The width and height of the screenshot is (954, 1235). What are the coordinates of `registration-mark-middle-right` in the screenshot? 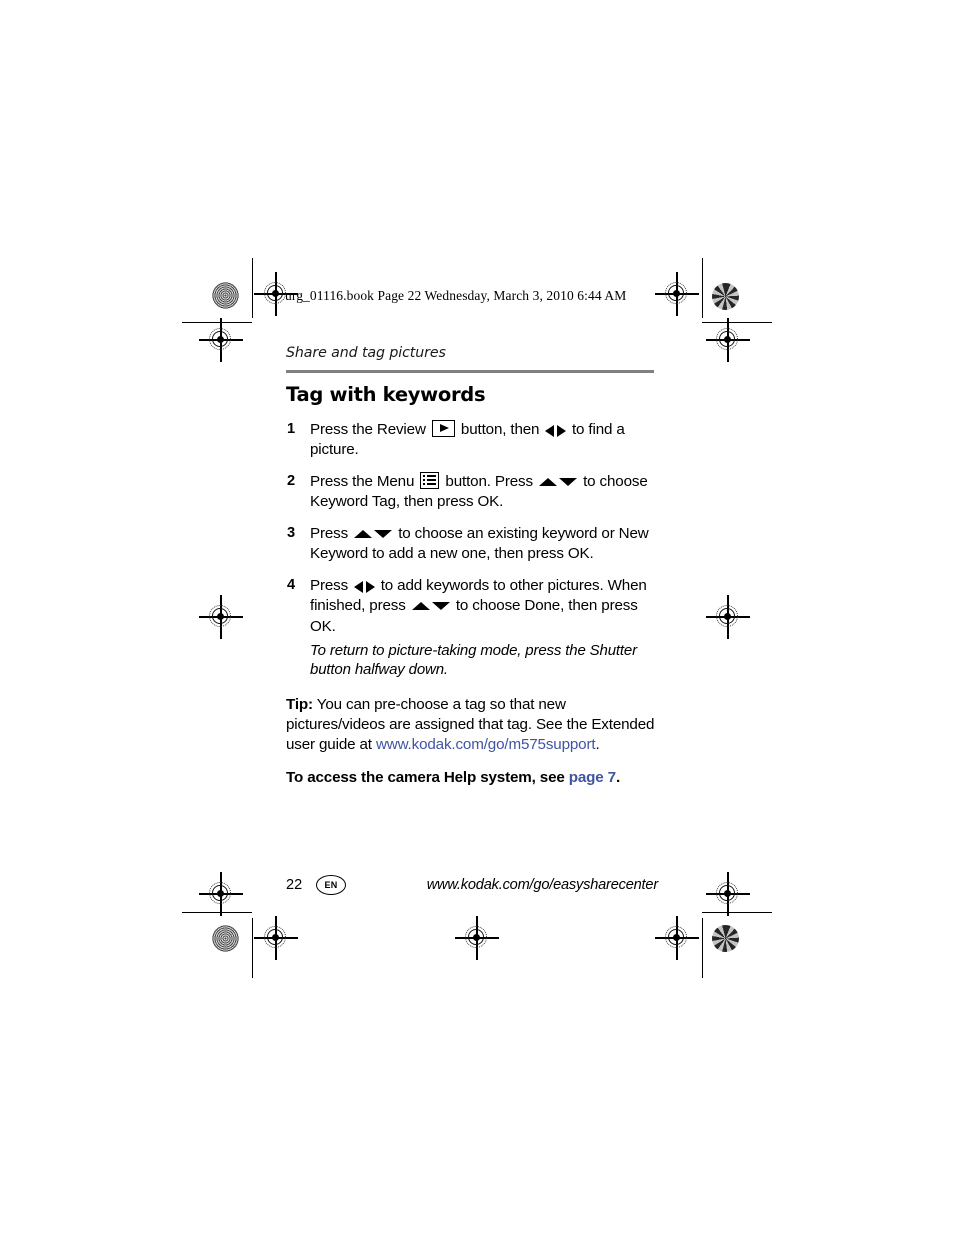 It's located at (728, 617).